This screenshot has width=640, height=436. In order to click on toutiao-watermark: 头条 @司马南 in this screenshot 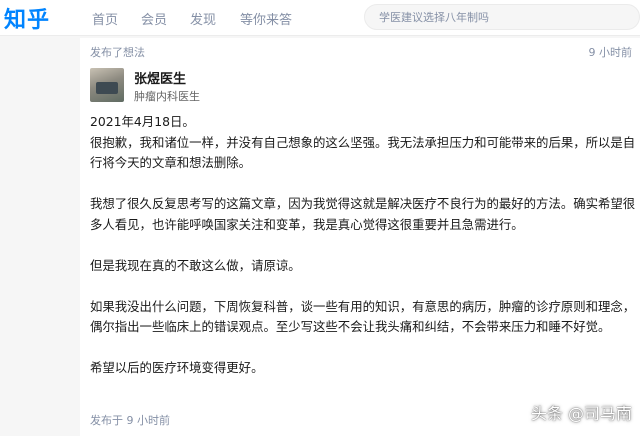, I will do `click(581, 412)`.